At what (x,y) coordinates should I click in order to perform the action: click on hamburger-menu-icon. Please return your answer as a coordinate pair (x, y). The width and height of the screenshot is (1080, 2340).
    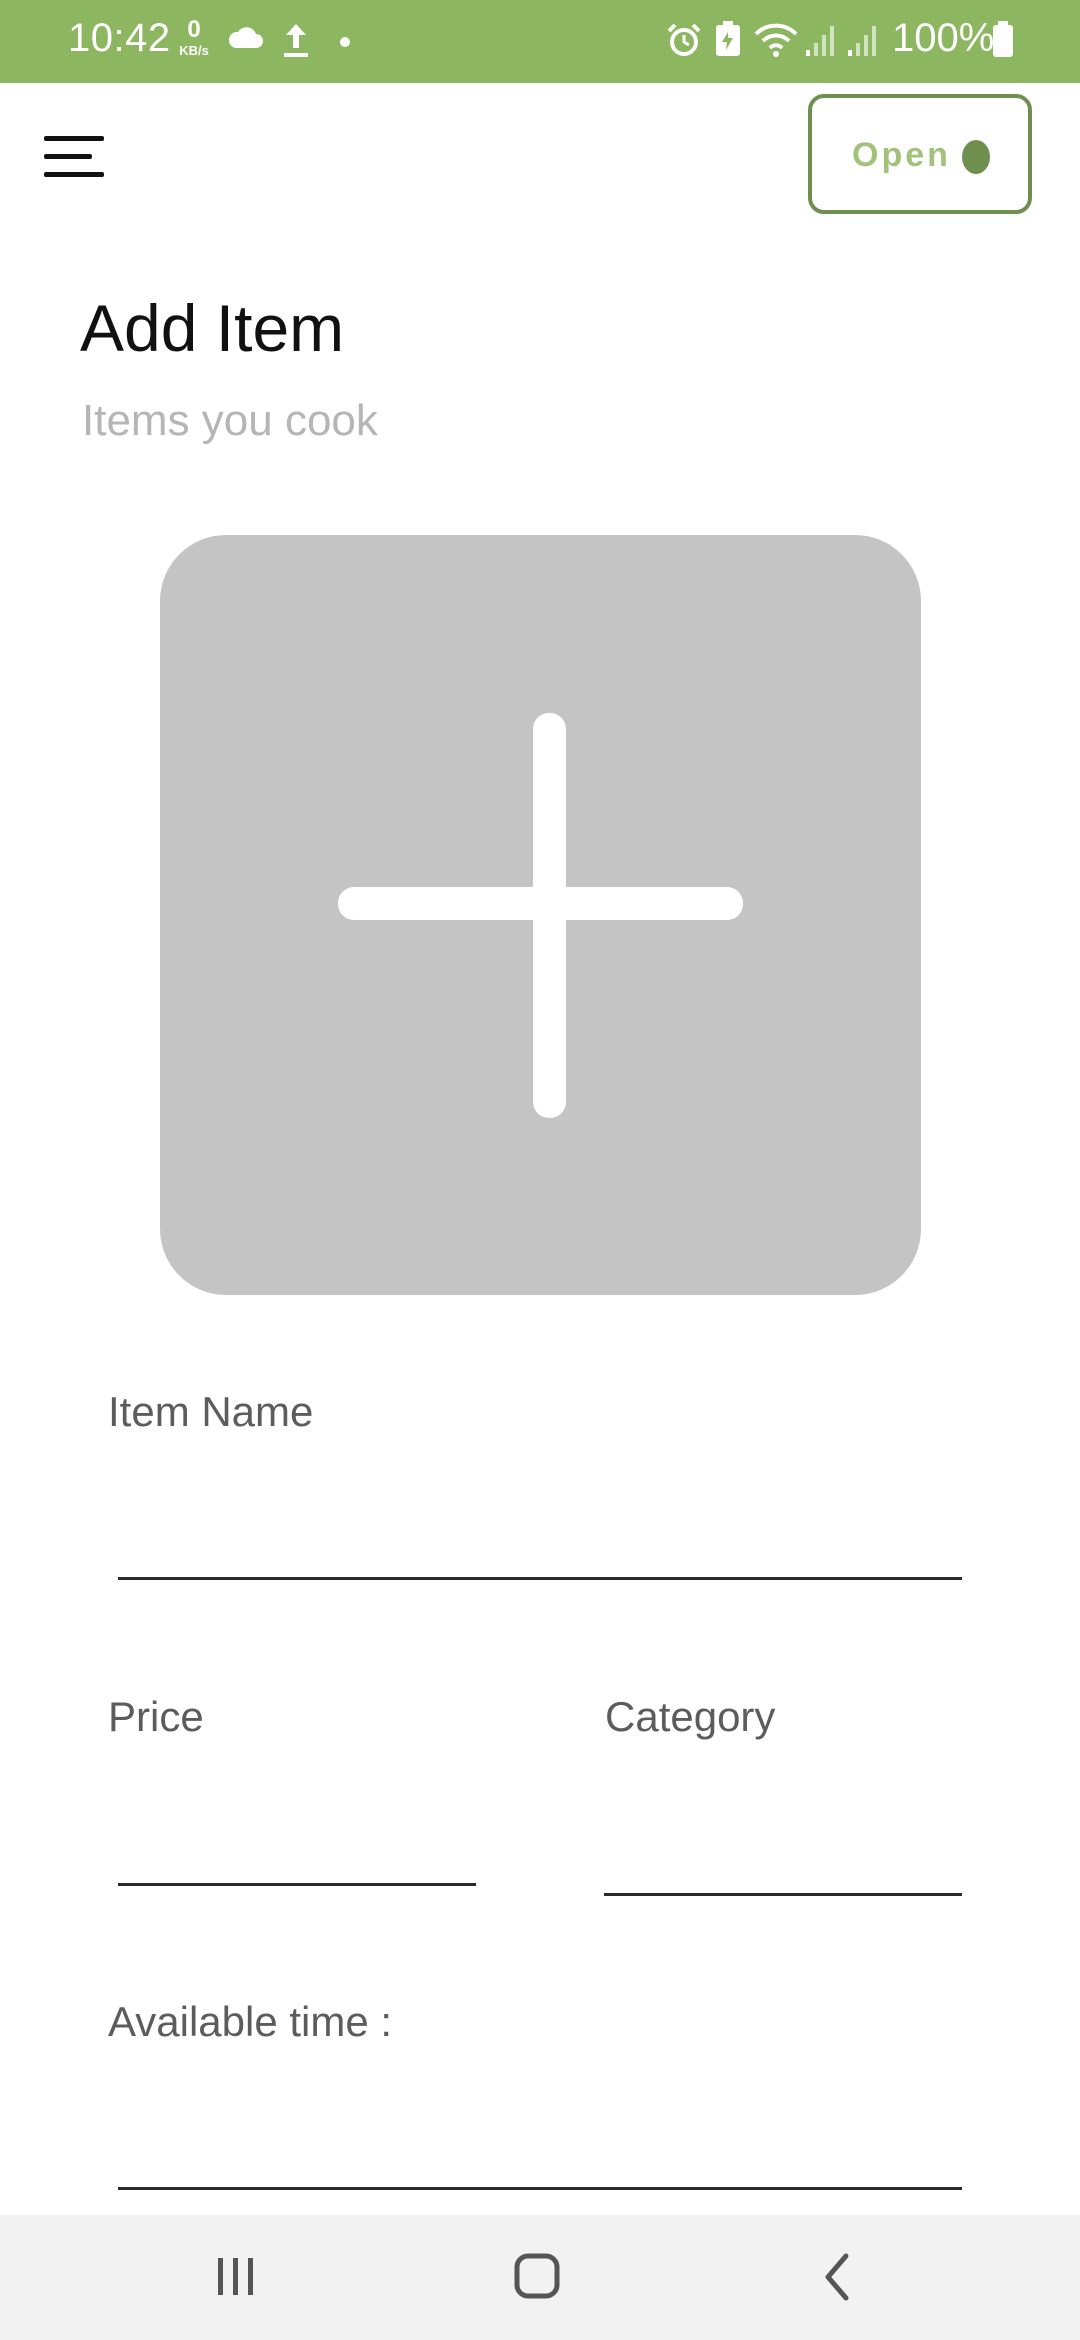
    Looking at the image, I should click on (75, 158).